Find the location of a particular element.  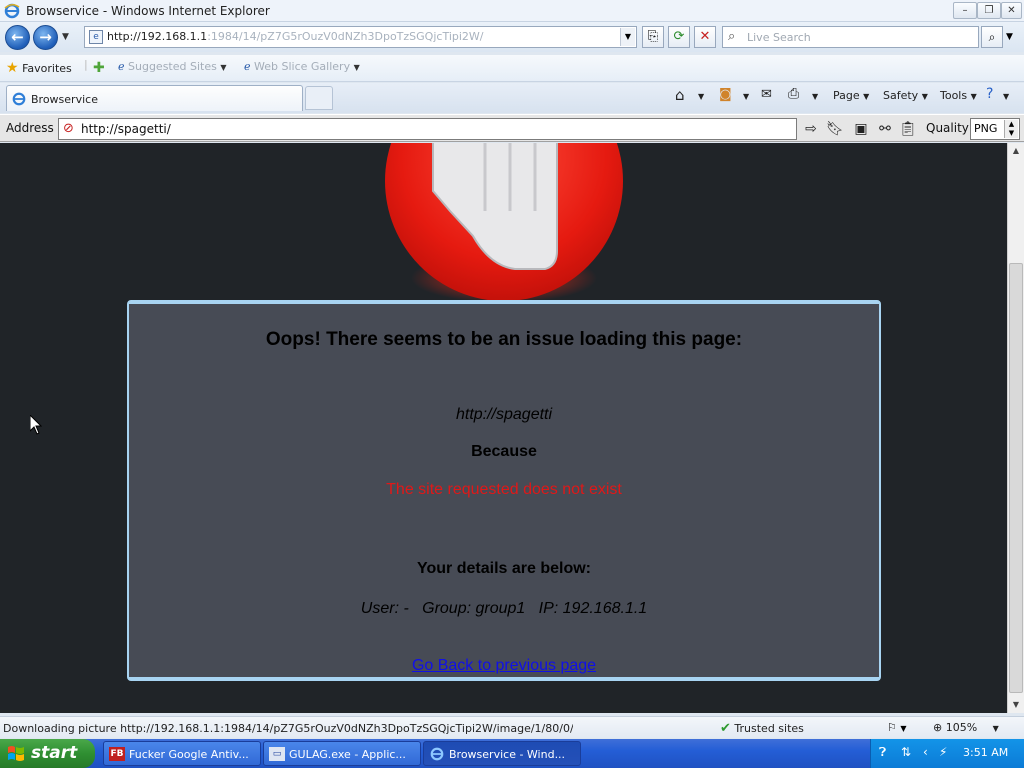

add-to-favorites-bar-button: ✚ is located at coordinates (99, 68).